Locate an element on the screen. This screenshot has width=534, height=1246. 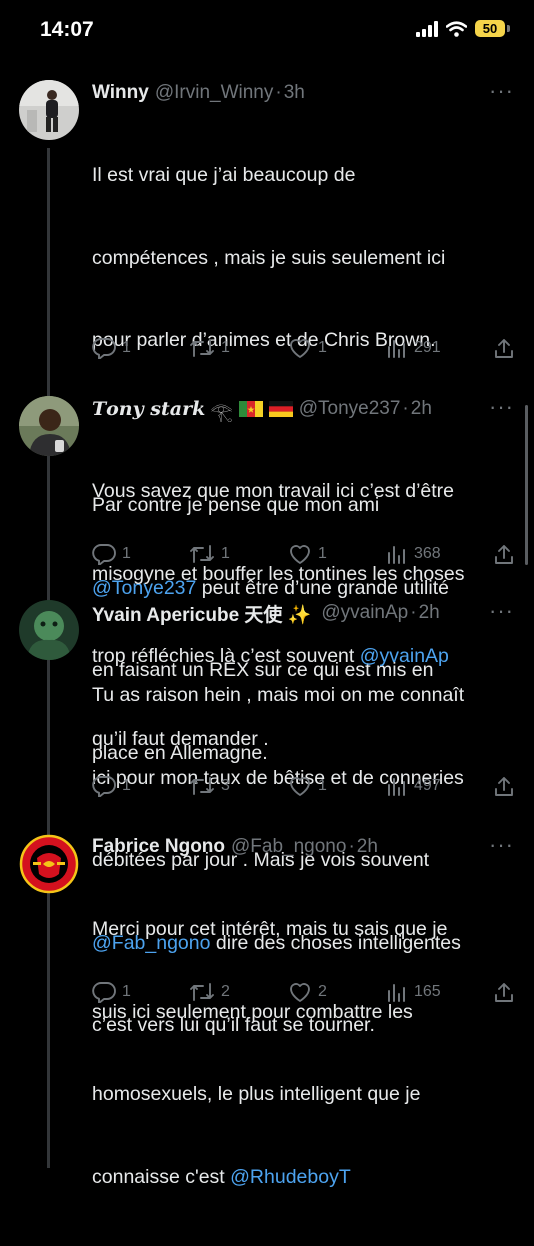
avatar-tony-stark is located at coordinates (49, 426).